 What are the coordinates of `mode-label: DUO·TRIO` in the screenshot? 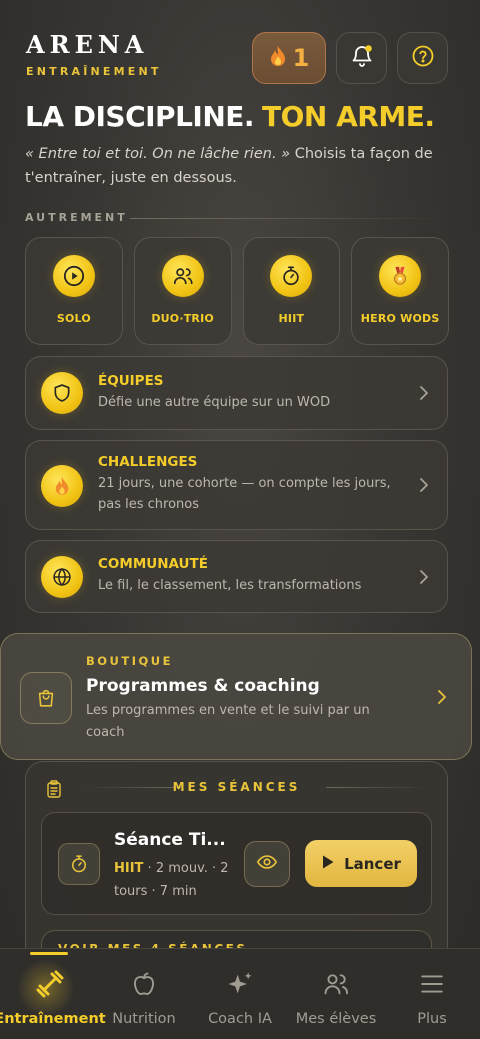 It's located at (182, 318).